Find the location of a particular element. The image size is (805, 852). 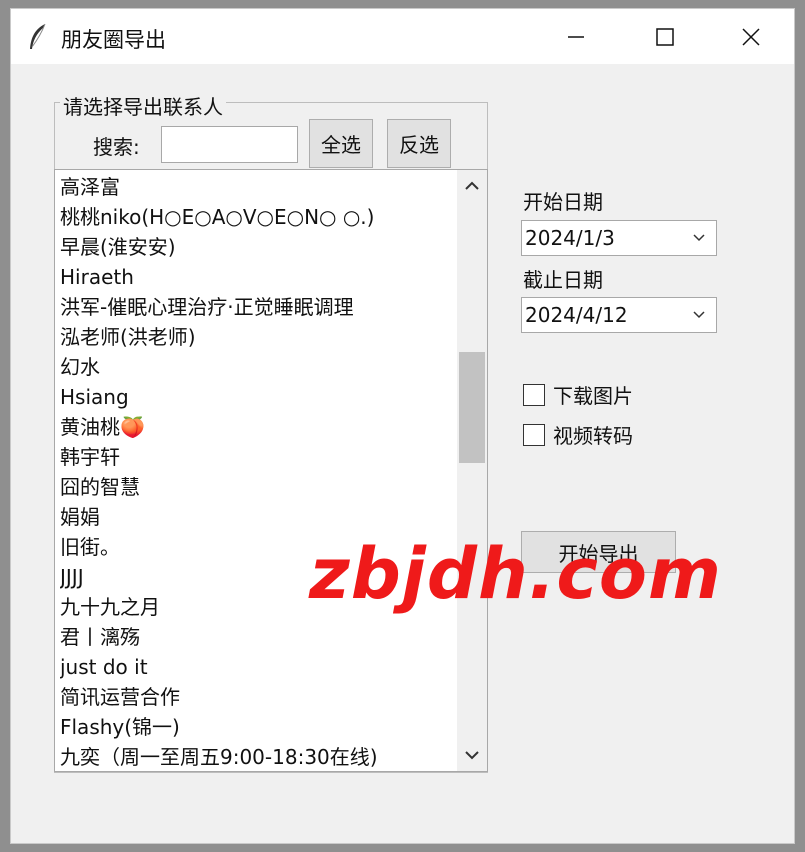

contacts-group-label: 请选择导出联系人 is located at coordinates (143, 105).